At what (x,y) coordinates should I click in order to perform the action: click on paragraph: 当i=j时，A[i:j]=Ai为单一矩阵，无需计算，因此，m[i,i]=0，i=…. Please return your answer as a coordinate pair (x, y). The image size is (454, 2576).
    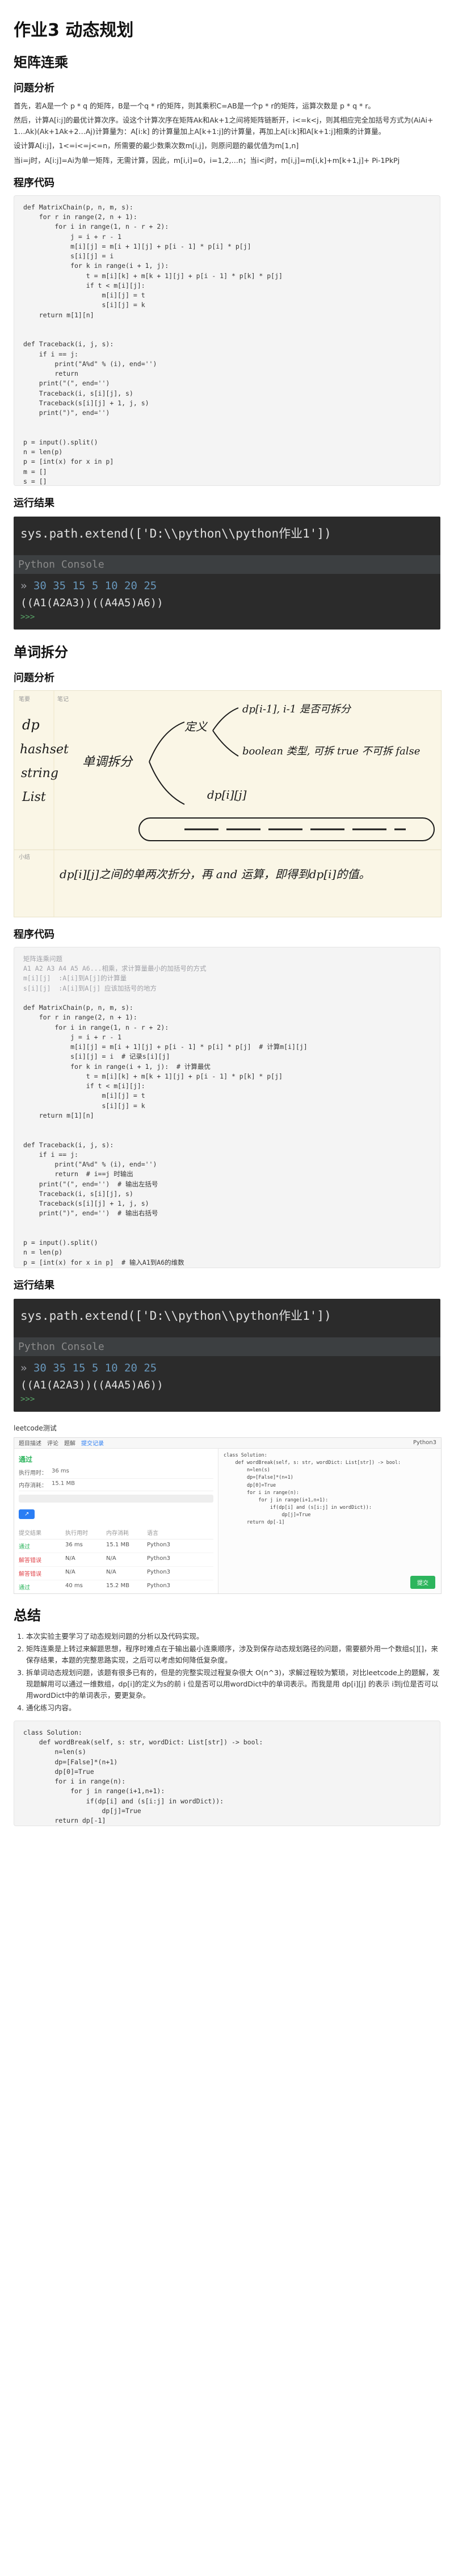
    Looking at the image, I should click on (207, 160).